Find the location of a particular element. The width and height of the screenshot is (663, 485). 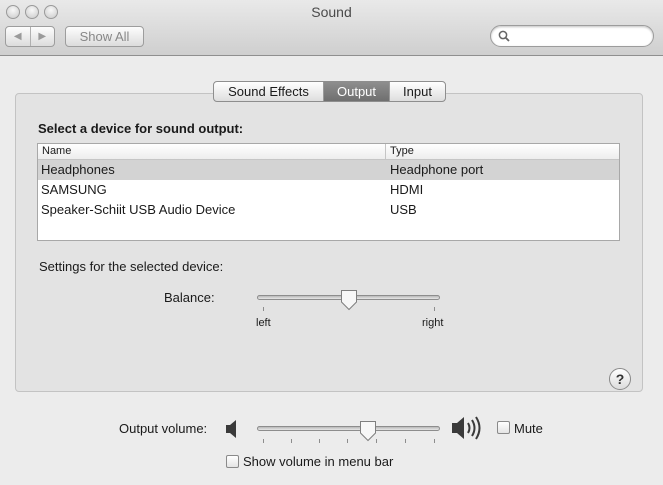

help-button: ? is located at coordinates (620, 379).